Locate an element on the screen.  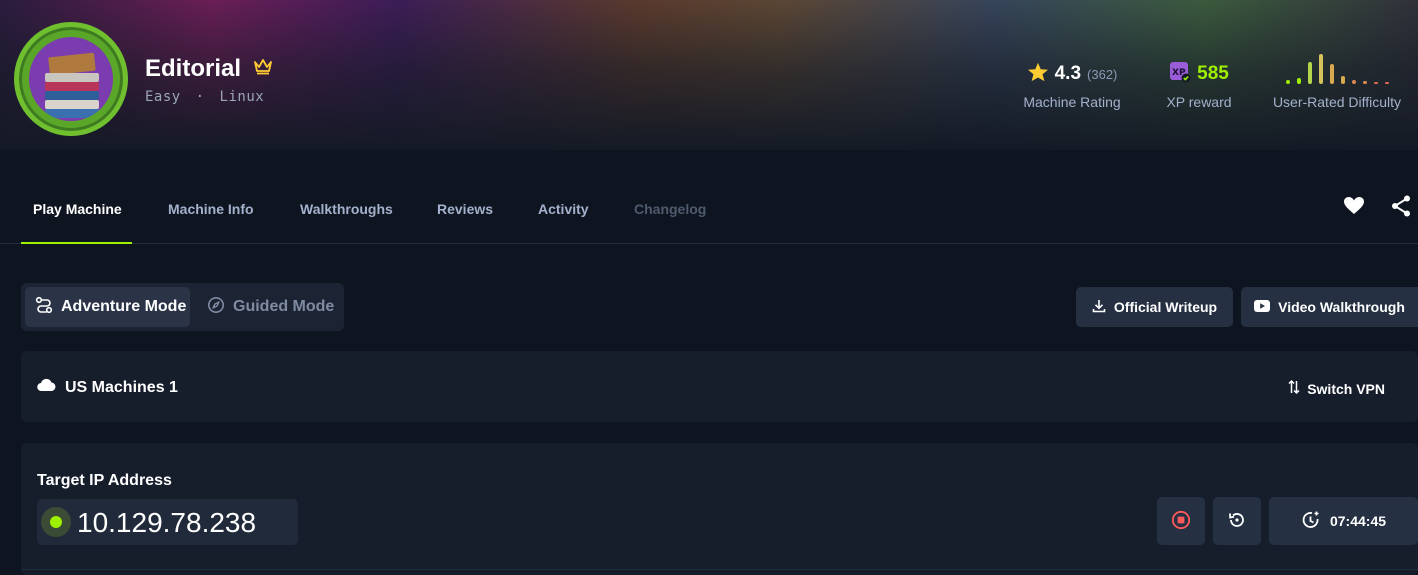
tab-walkthroughs: Walkthroughs is located at coordinates (346, 209).